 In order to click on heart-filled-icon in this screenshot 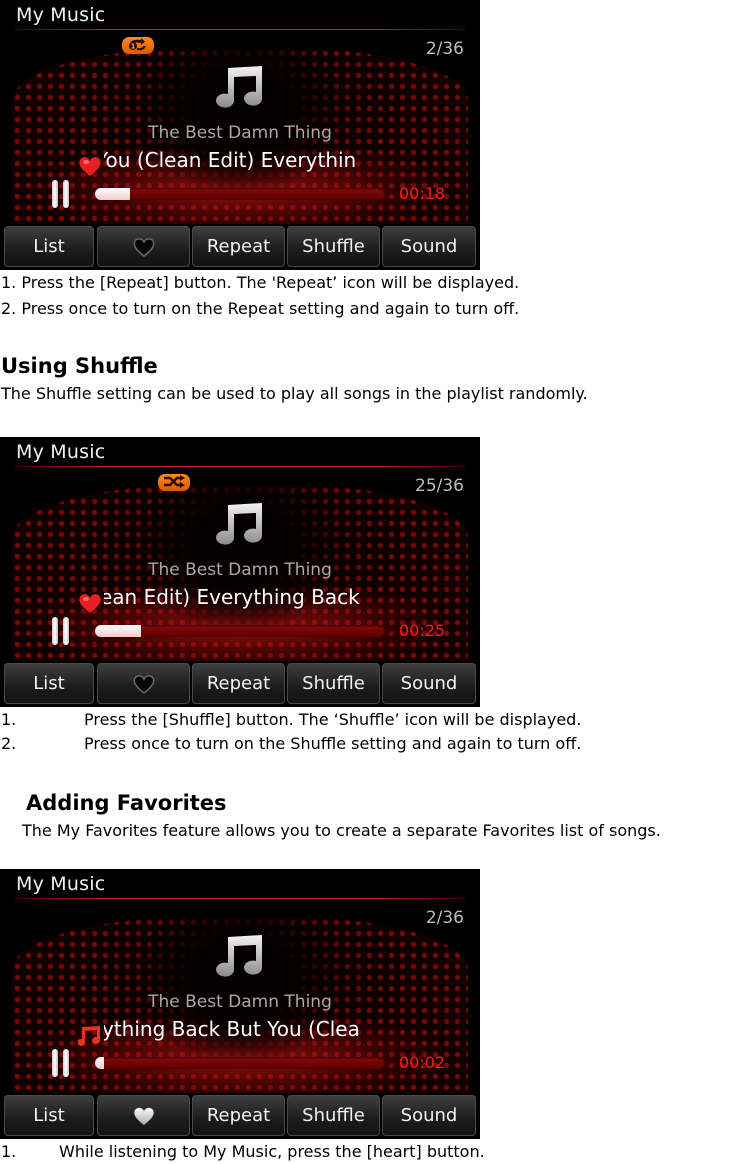, I will do `click(143, 1116)`.